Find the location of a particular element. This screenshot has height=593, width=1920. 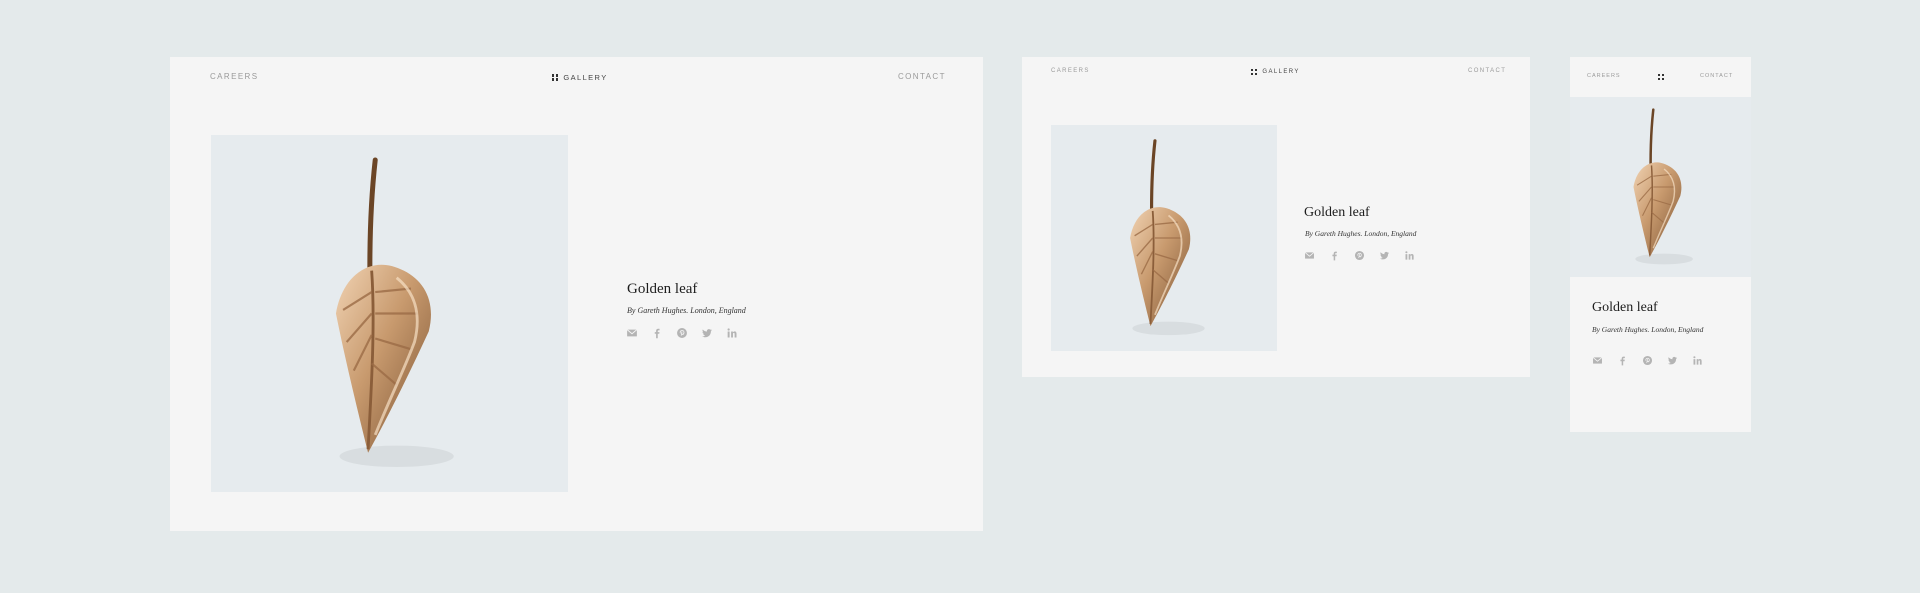

nav-gallery-brand is located at coordinates (1661, 77).